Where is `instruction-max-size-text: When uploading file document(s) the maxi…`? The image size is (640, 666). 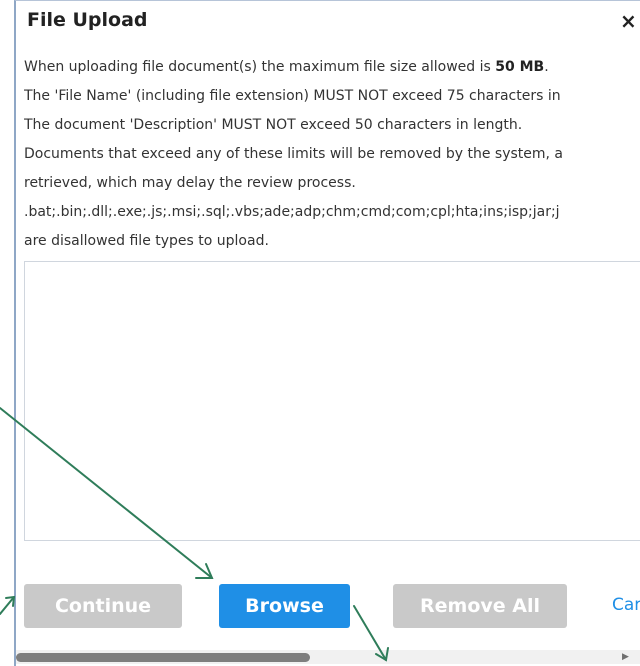 instruction-max-size-text: When uploading file document(s) the maxi… is located at coordinates (260, 67).